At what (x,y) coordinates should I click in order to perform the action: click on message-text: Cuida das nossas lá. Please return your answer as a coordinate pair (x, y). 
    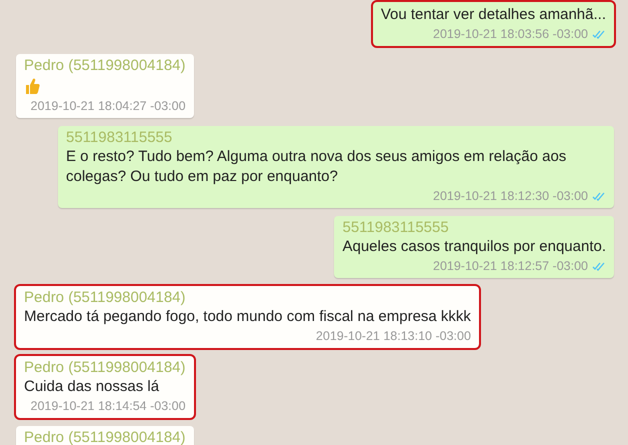
    Looking at the image, I should click on (92, 387).